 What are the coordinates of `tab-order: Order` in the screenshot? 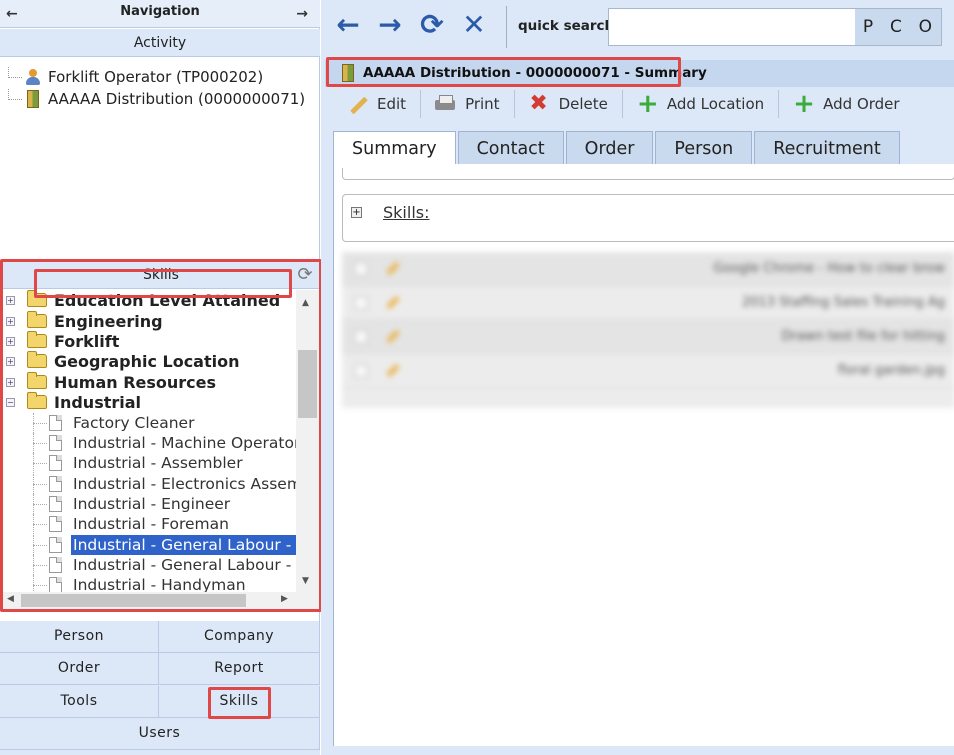 It's located at (609, 147).